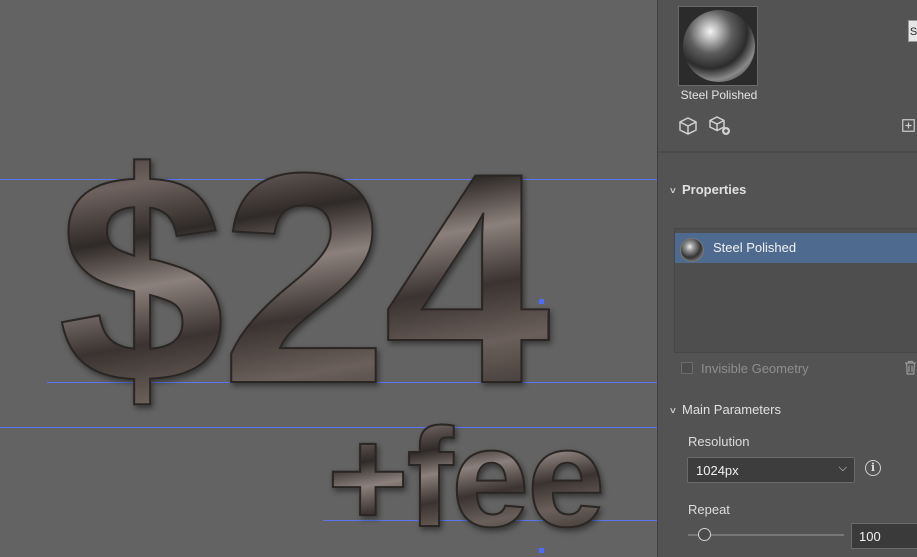 Image resolution: width=917 pixels, height=557 pixels. What do you see at coordinates (771, 470) in the screenshot?
I see `resolution-select: 1024px ⌵` at bounding box center [771, 470].